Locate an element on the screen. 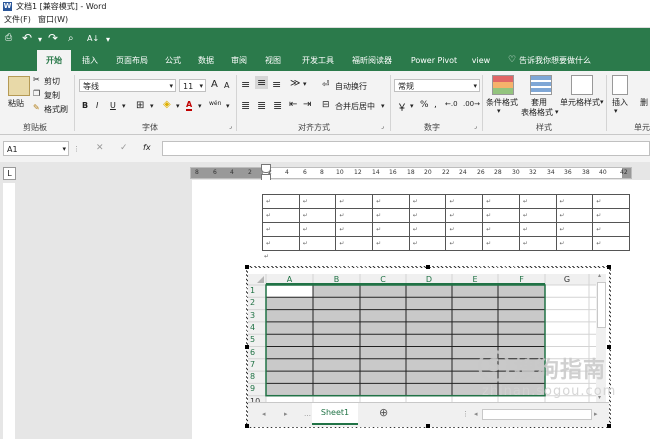  align-right-icon: ≣ is located at coordinates (277, 105).